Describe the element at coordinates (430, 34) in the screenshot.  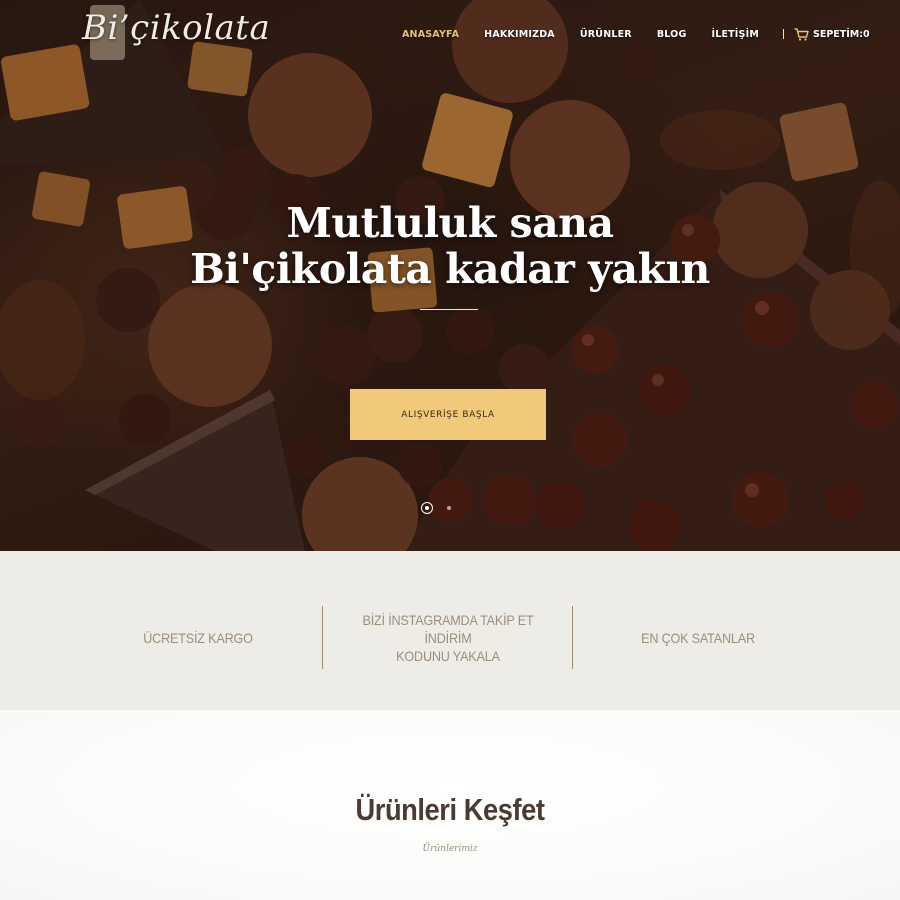
I see `nav-item-anasayfa: ANASAYFA` at that location.